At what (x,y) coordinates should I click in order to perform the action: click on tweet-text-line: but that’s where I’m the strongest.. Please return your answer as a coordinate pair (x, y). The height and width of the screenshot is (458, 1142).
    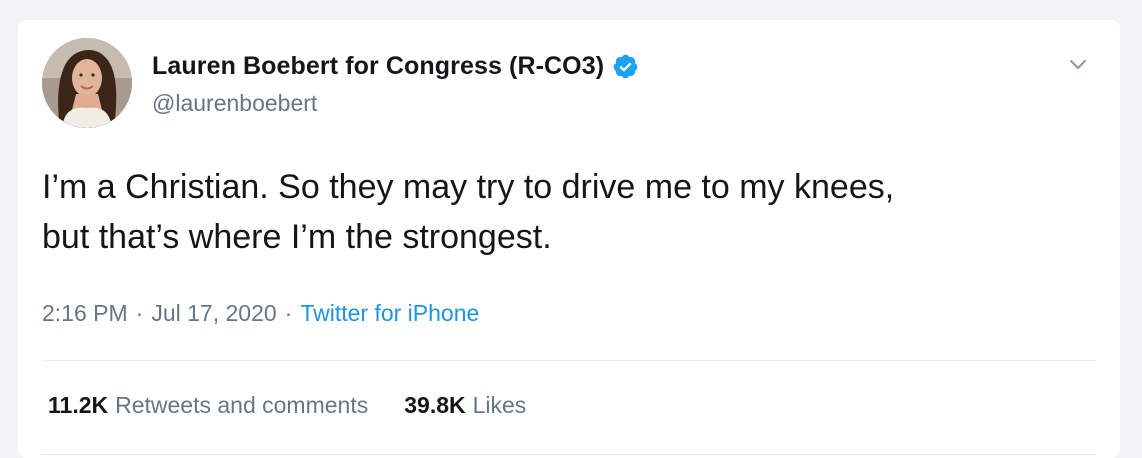
    Looking at the image, I should click on (297, 237).